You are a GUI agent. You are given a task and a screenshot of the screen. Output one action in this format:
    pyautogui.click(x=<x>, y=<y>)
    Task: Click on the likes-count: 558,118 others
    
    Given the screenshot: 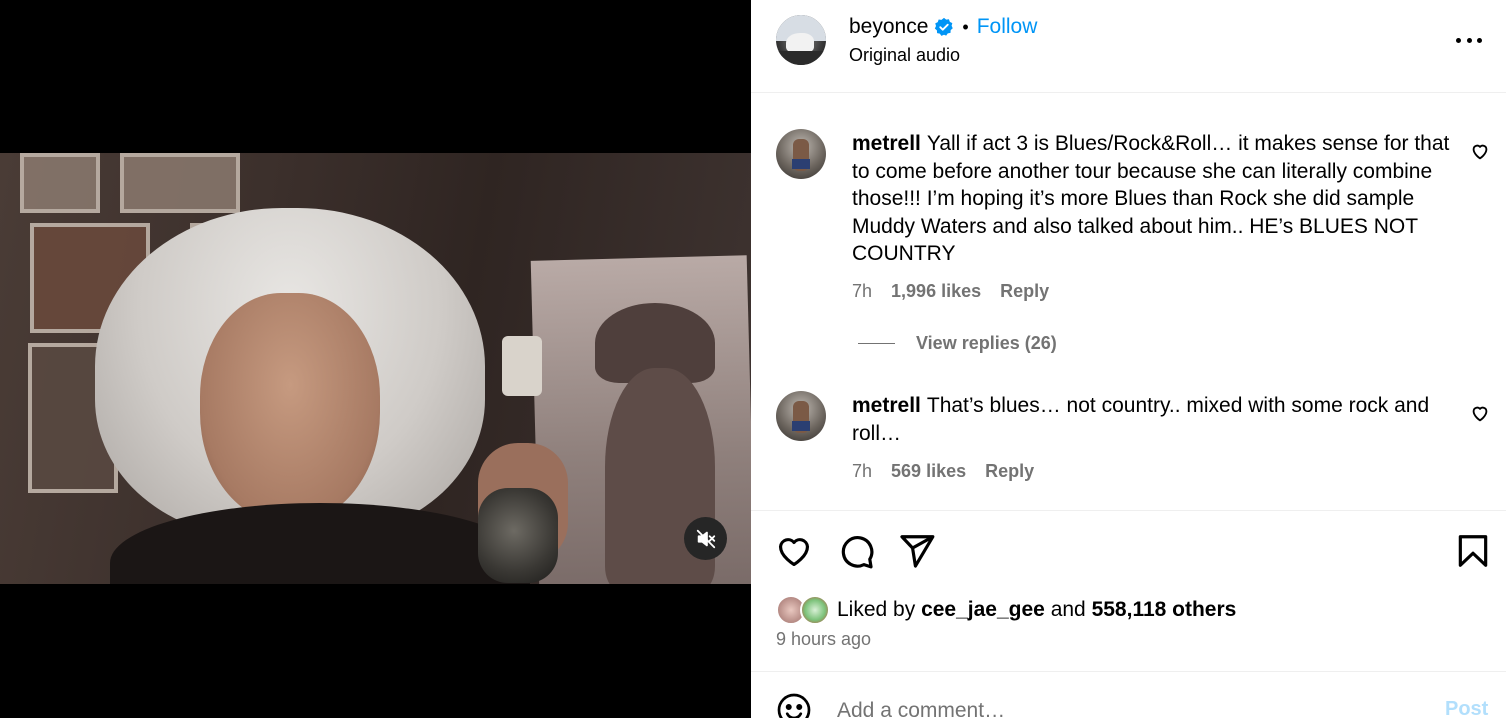 What is the action you would take?
    pyautogui.click(x=1164, y=610)
    